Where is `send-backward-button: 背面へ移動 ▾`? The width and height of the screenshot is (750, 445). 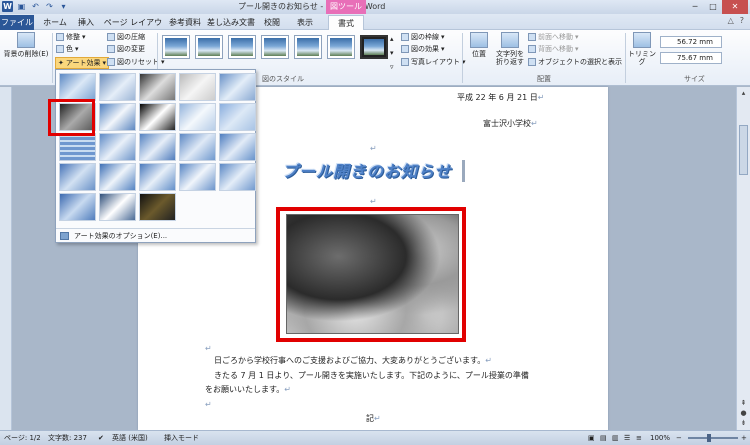 send-backward-button: 背面へ移動 ▾ is located at coordinates (553, 49).